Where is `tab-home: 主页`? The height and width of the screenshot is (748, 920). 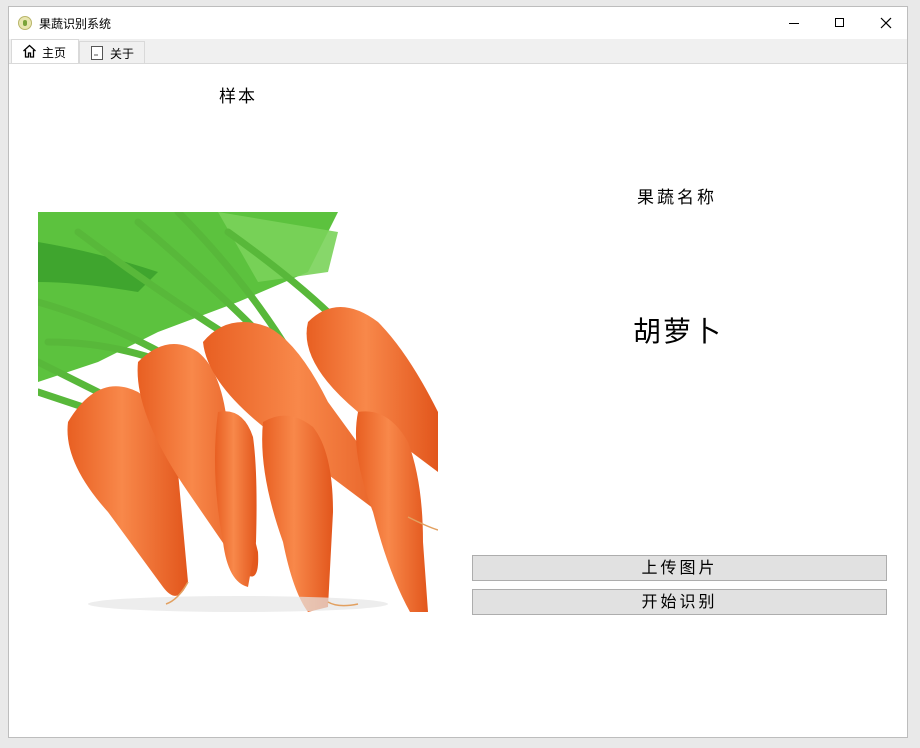 tab-home: 主页 is located at coordinates (45, 51).